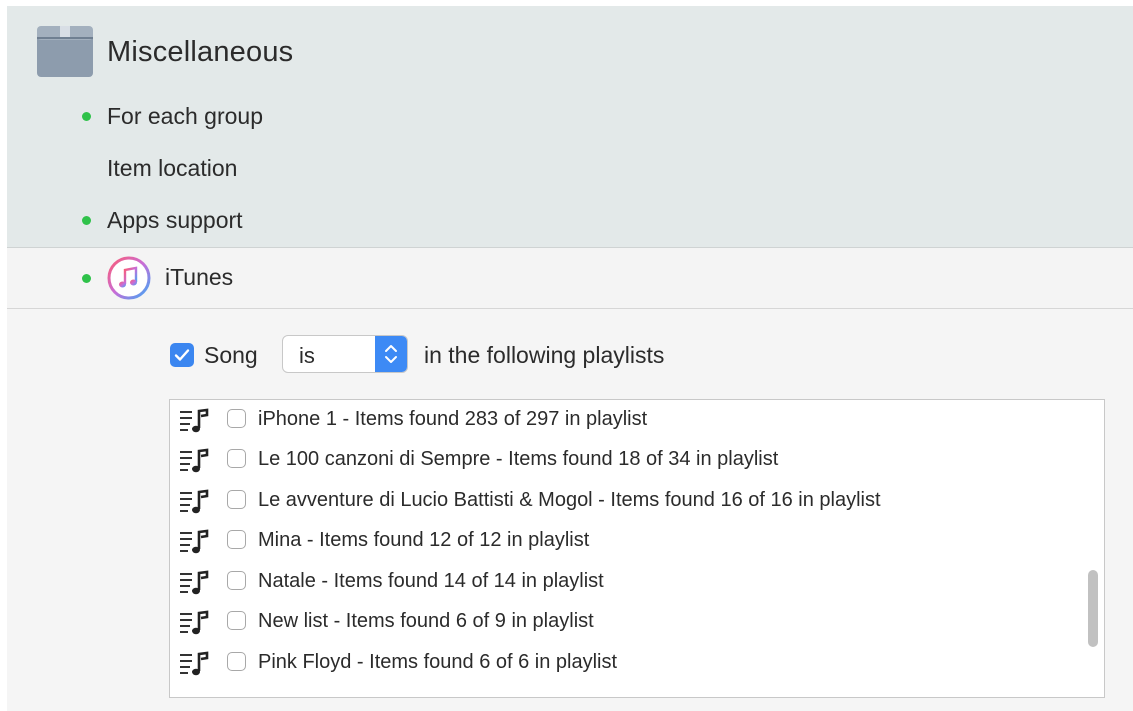  What do you see at coordinates (86, 116) in the screenshot?
I see `status-dot-for-each-group` at bounding box center [86, 116].